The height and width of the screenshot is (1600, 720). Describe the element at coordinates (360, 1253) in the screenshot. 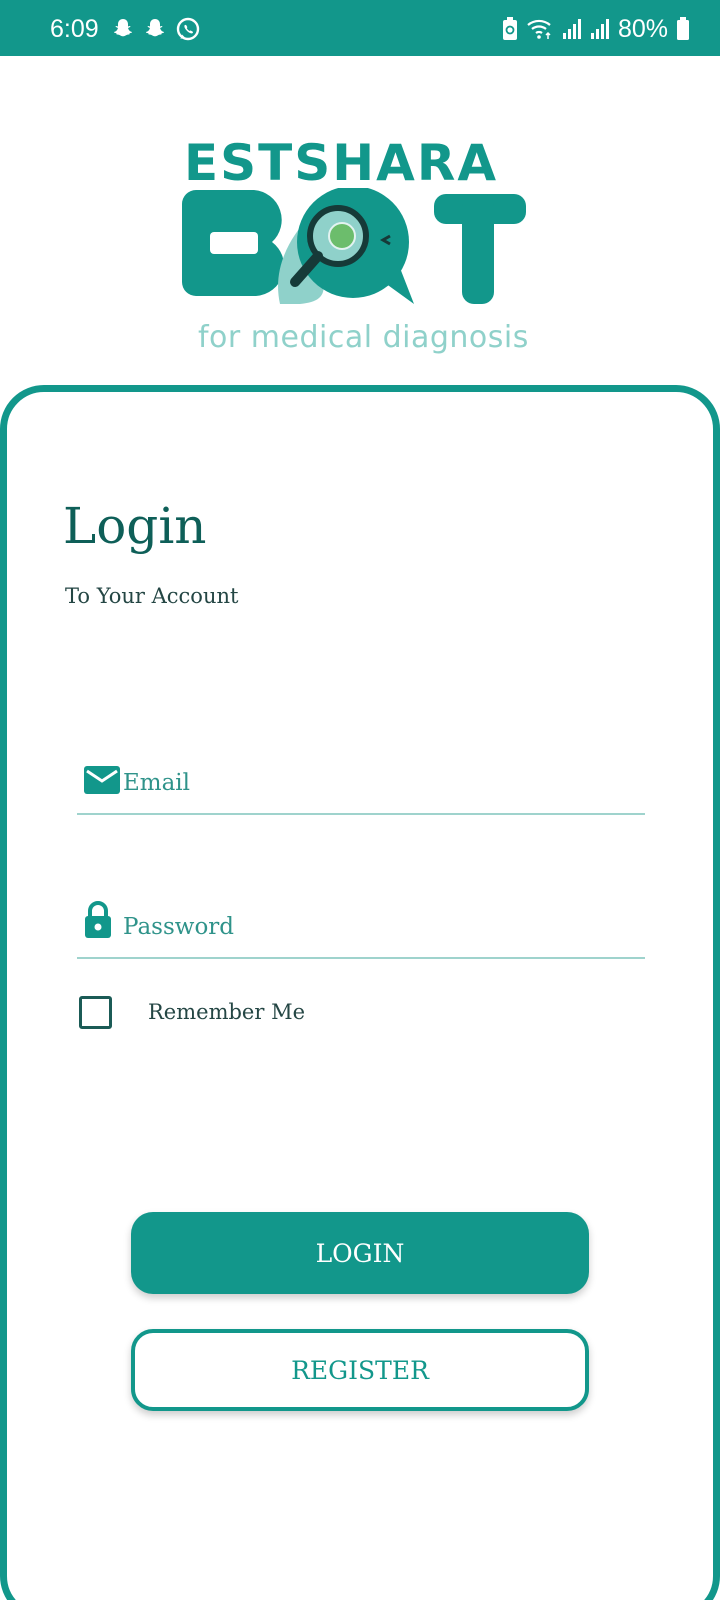

I see `login-button: LOGIN` at that location.